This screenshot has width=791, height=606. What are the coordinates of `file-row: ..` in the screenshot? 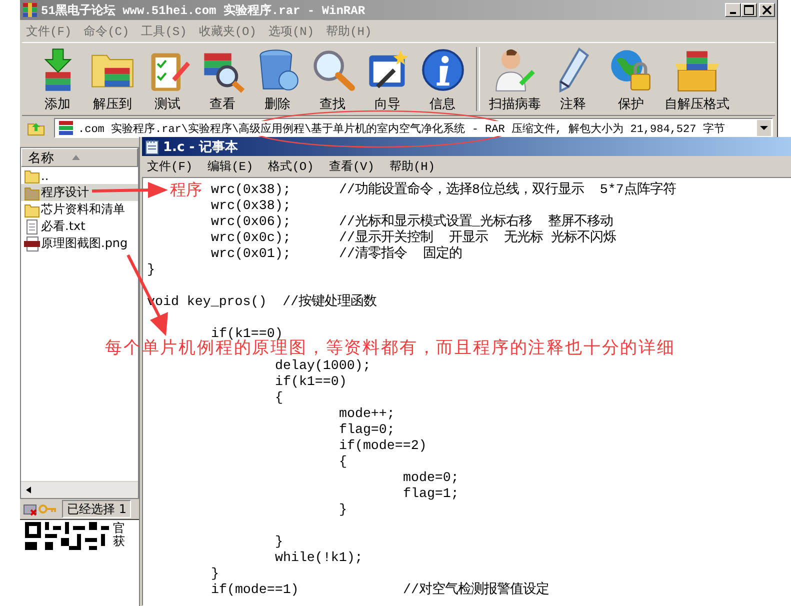 It's located at (79, 175).